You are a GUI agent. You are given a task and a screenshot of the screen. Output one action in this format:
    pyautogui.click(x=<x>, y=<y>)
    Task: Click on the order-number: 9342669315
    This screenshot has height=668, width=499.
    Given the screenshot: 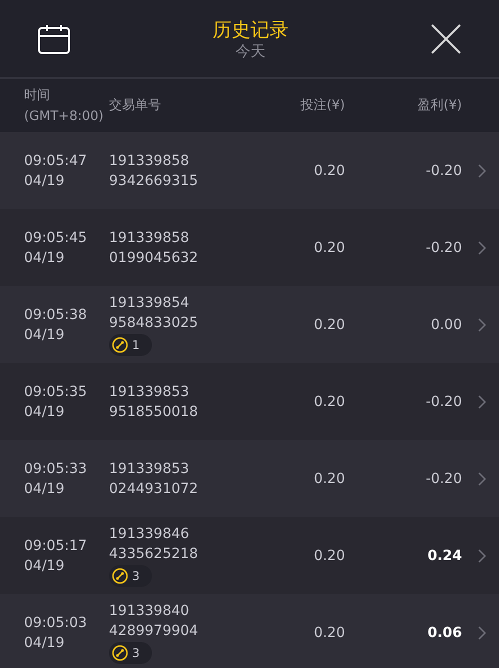 What is the action you would take?
    pyautogui.click(x=154, y=181)
    